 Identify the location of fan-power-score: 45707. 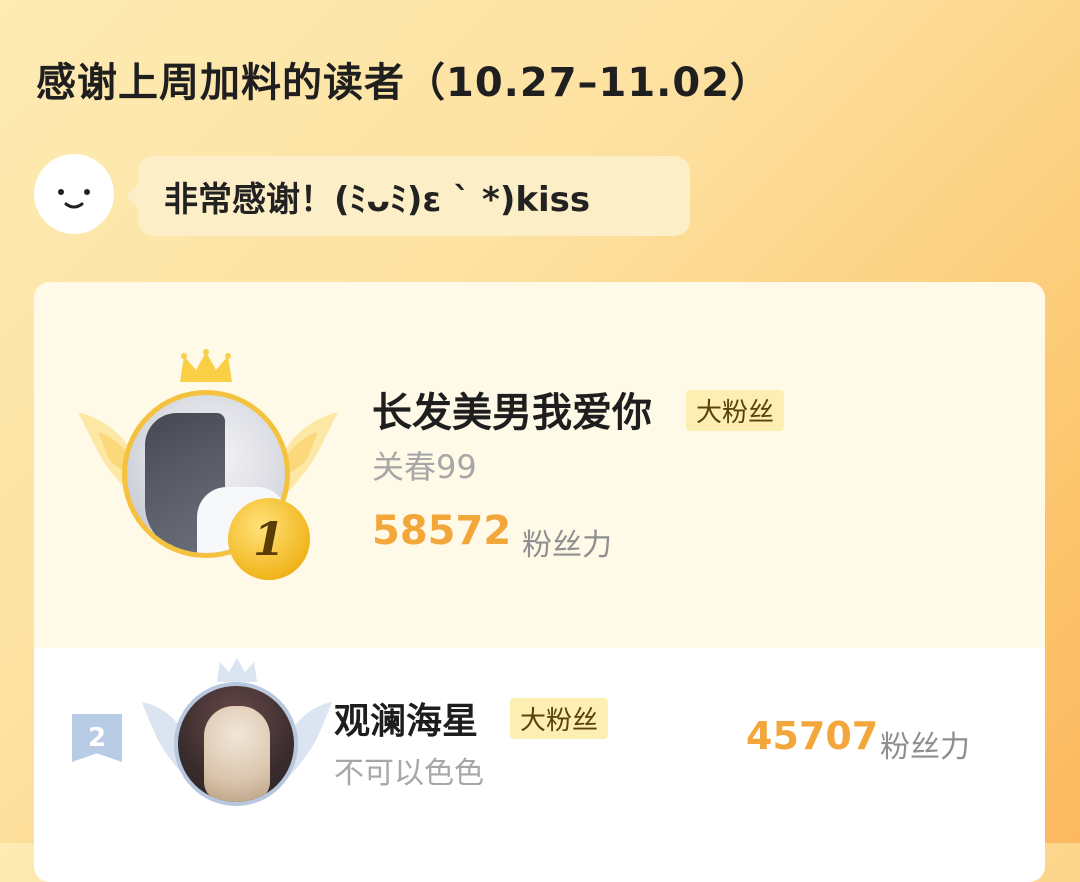
(812, 736).